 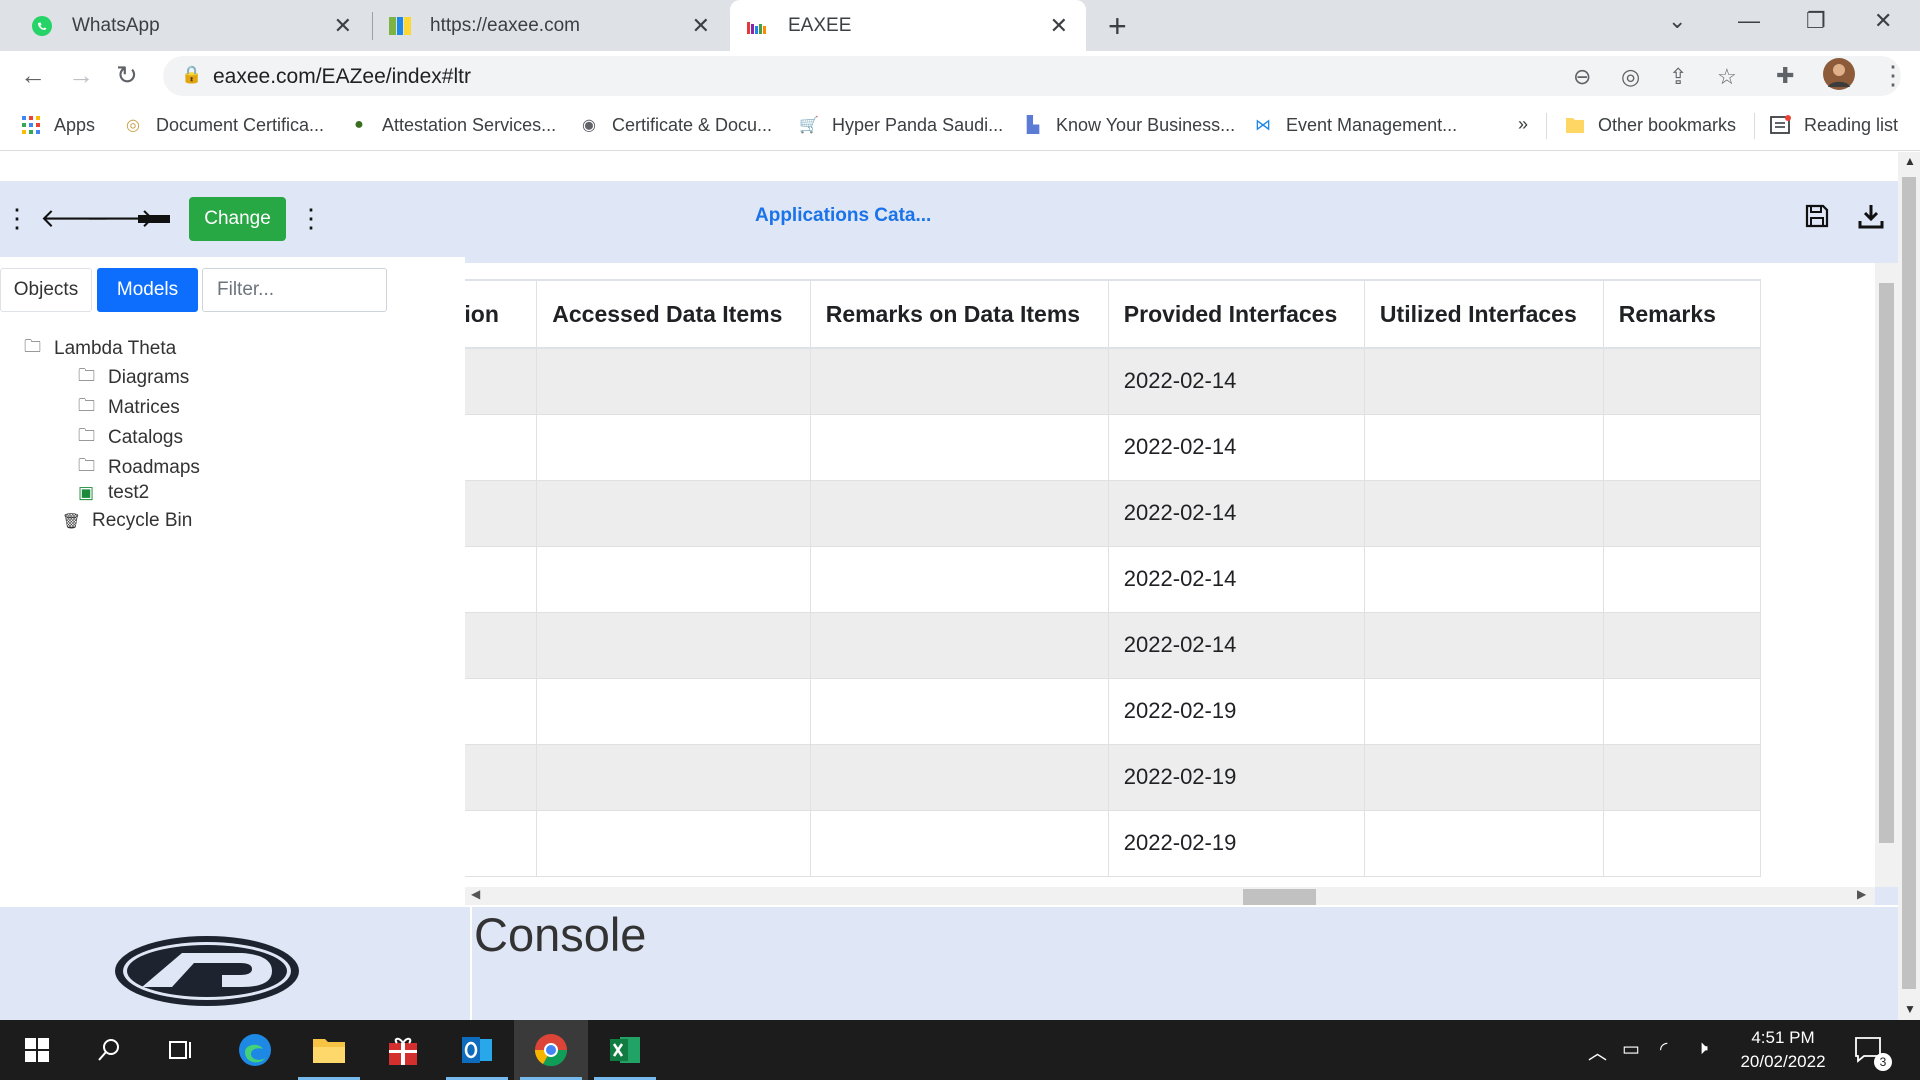 I want to click on column-header: Remarks, so click(x=1682, y=314).